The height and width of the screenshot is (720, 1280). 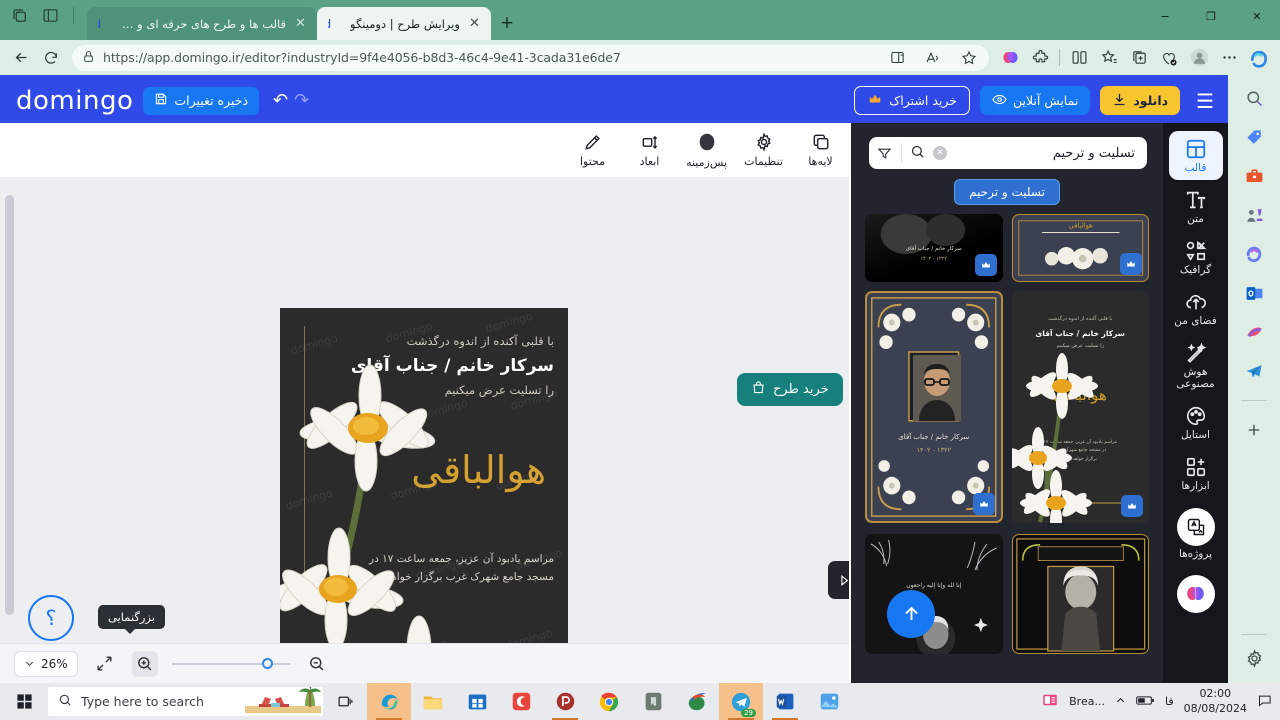 What do you see at coordinates (9, 405) in the screenshot?
I see `canvas-vertical-scrollbar` at bounding box center [9, 405].